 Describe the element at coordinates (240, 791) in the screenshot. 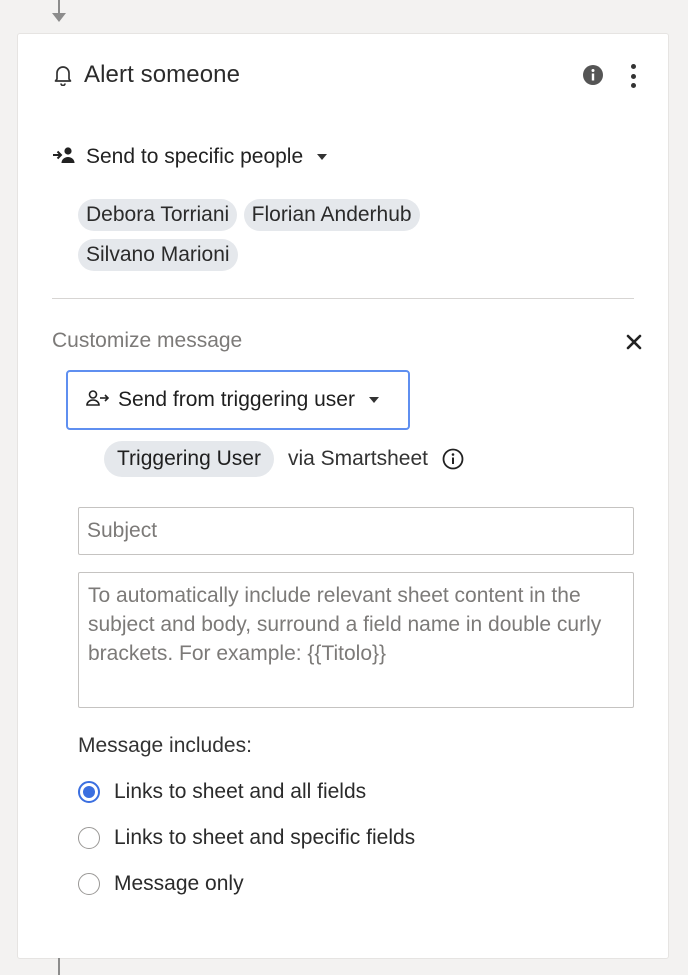

I see `option-label: Links to sheet and all fields` at that location.